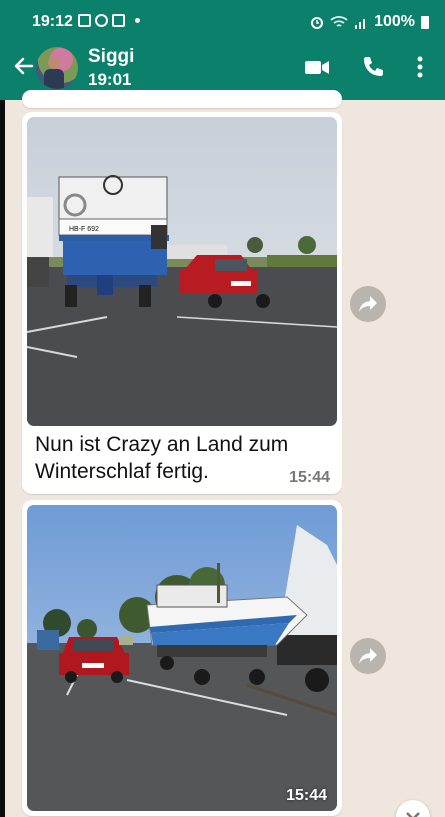 The width and height of the screenshot is (445, 817). Describe the element at coordinates (109, 20) in the screenshot. I see `notification-icons` at that location.